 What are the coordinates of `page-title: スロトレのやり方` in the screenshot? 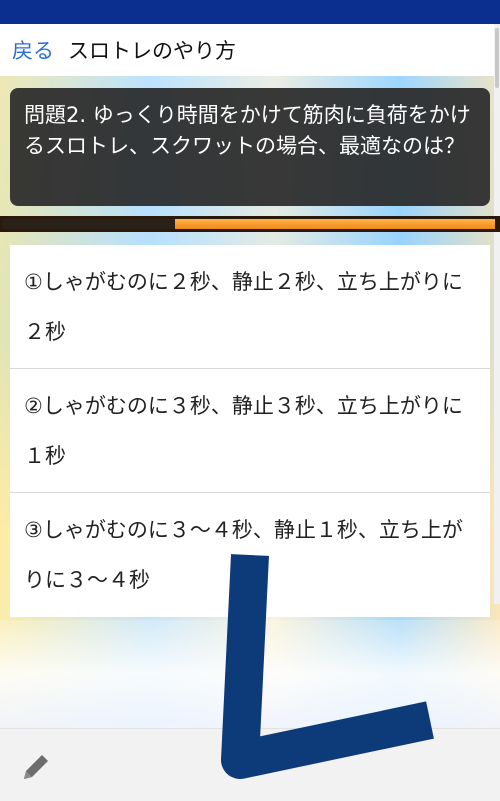 It's located at (152, 51).